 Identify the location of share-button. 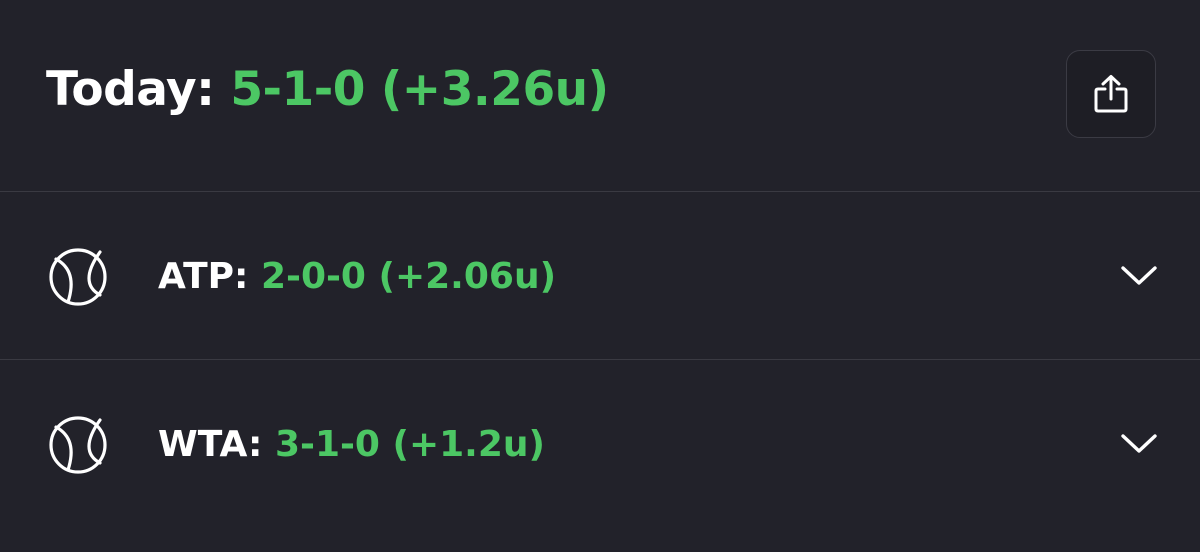
(1111, 94).